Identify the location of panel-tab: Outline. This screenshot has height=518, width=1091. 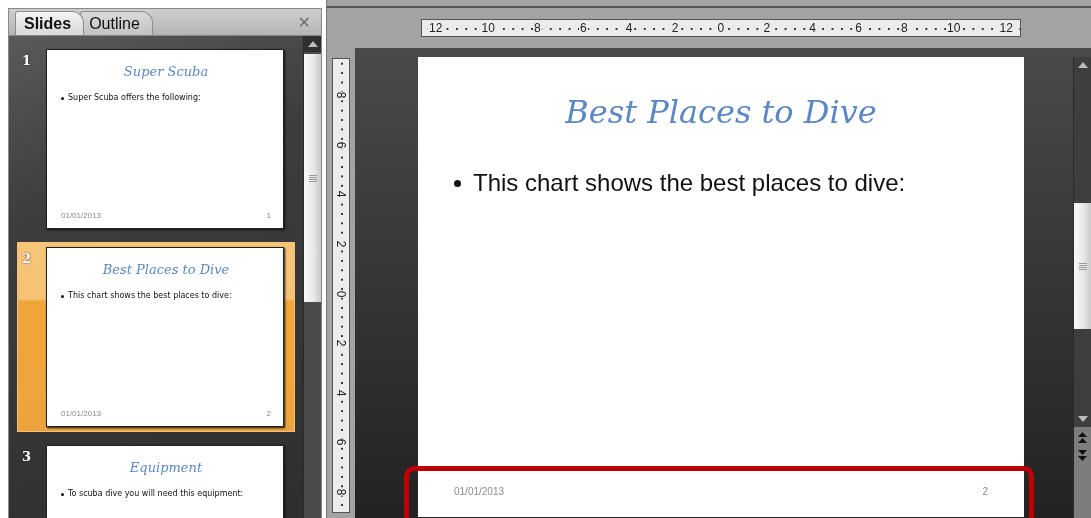
(116, 23).